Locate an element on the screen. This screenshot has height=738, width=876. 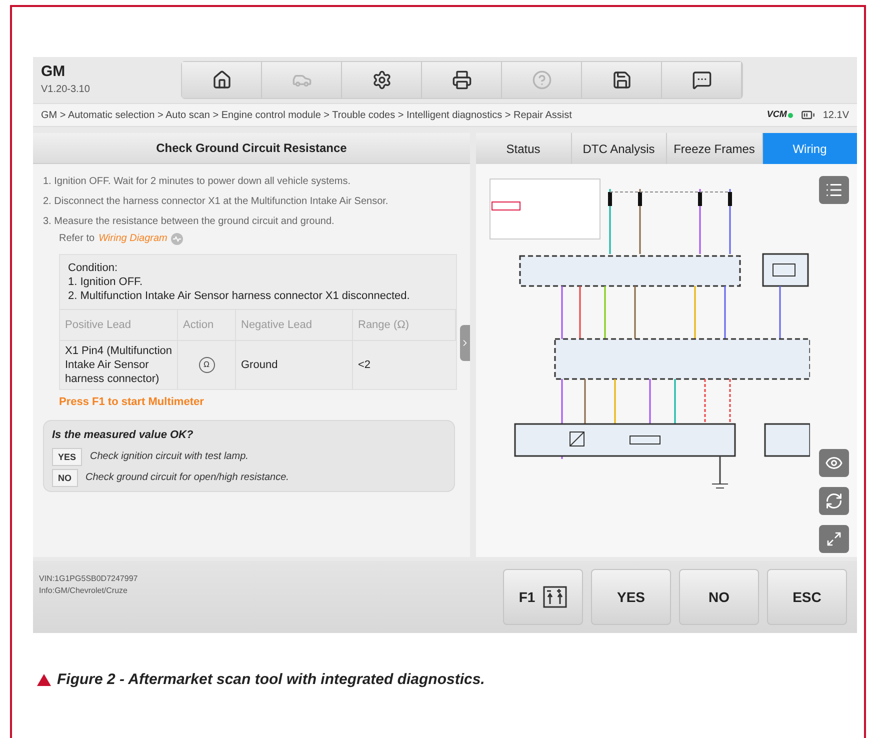
table-cell: X1 Pin4 (Multifunction Intake Air Sensor harness connector) is located at coordinates (119, 364).